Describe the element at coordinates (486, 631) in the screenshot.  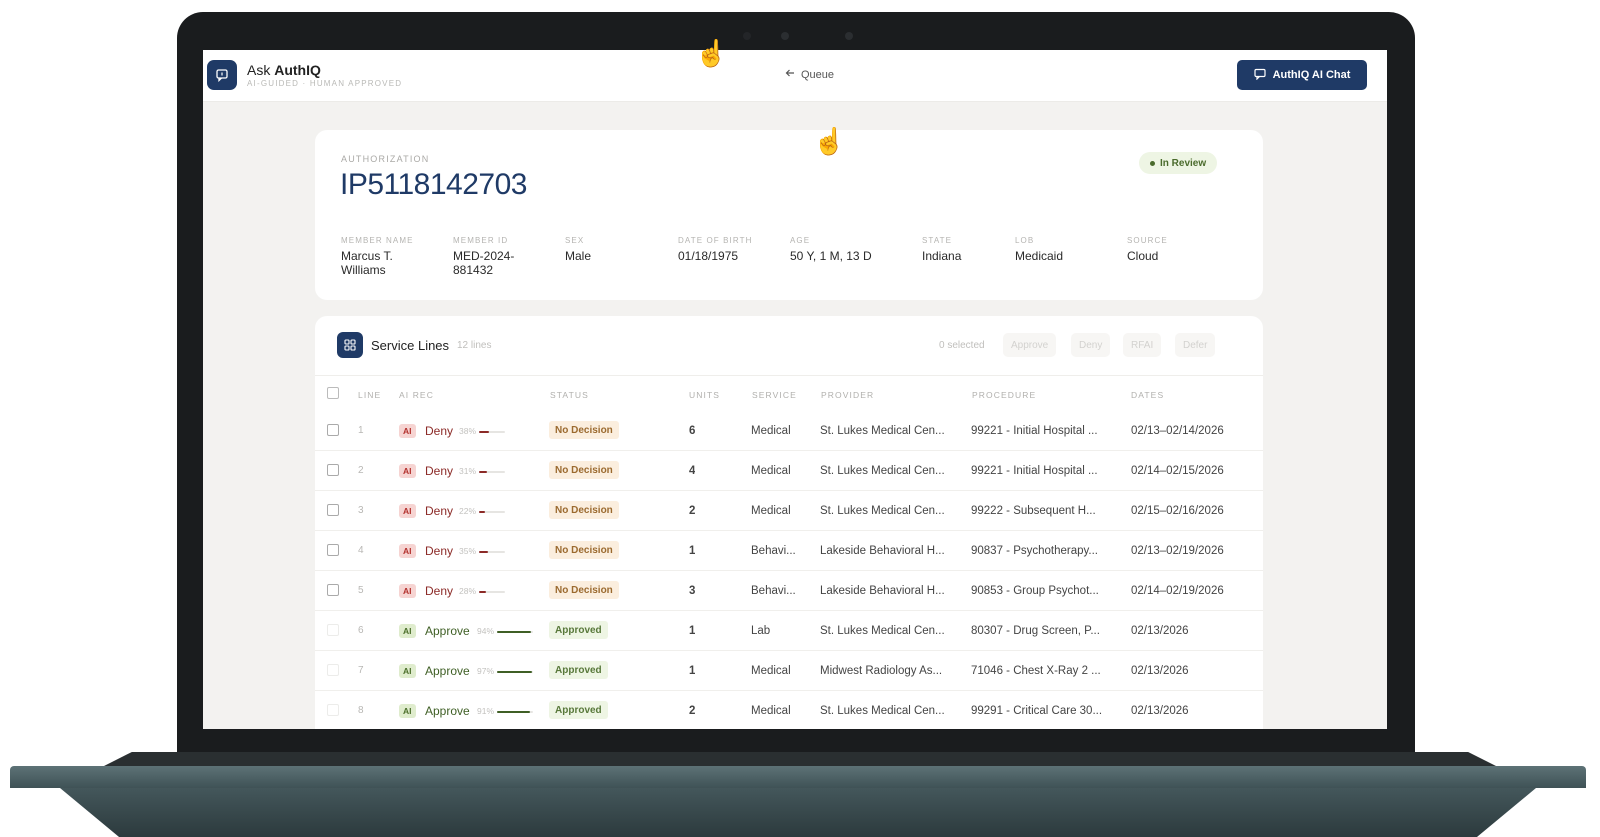
I see `confidence-percent: 94%` at that location.